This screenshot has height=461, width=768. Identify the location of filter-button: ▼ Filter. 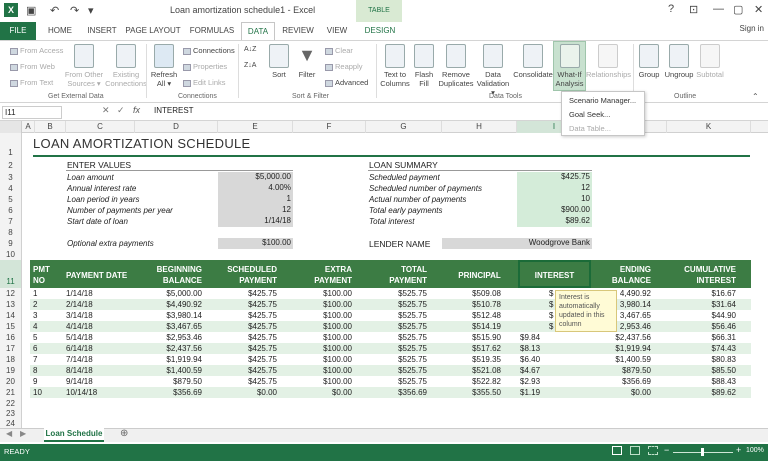
(307, 61).